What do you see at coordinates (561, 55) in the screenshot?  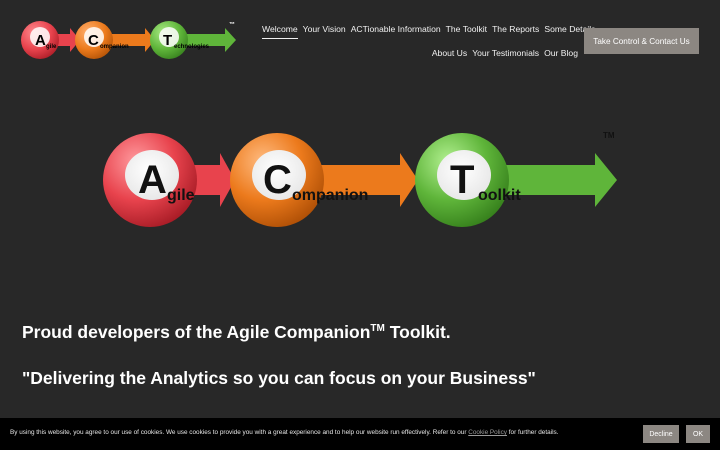 I see `nav-our-blog: Our Blog` at bounding box center [561, 55].